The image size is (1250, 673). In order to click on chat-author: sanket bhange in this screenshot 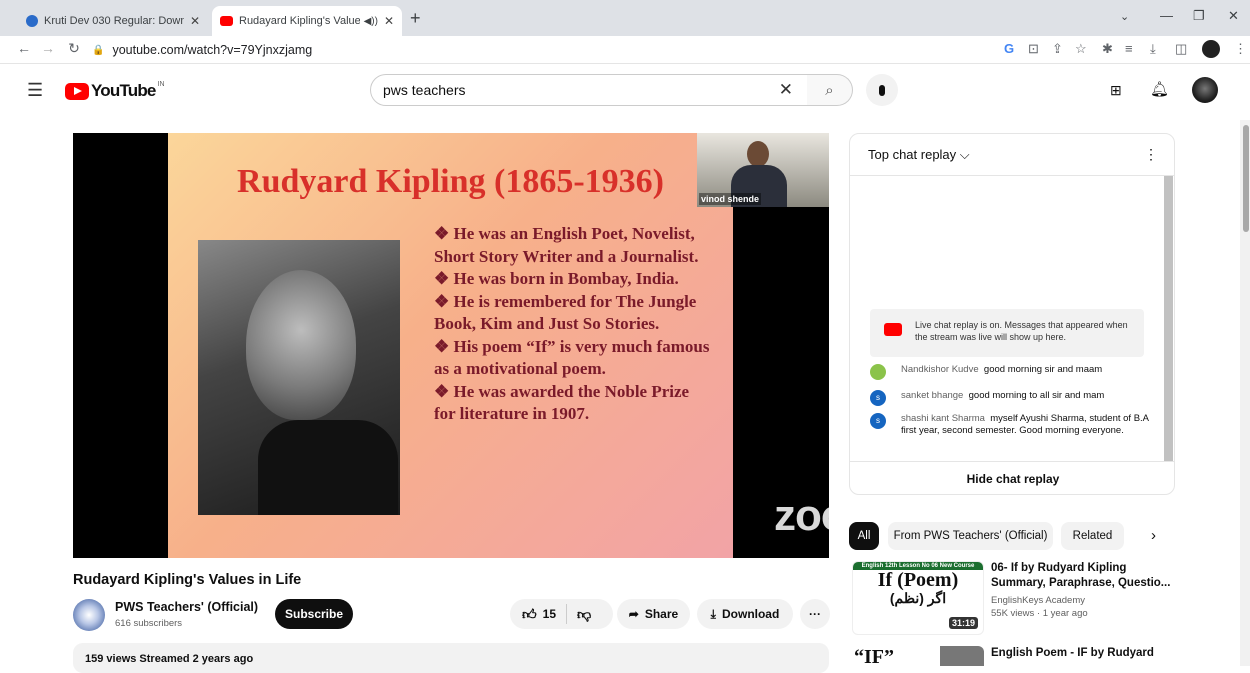, I will do `click(932, 395)`.